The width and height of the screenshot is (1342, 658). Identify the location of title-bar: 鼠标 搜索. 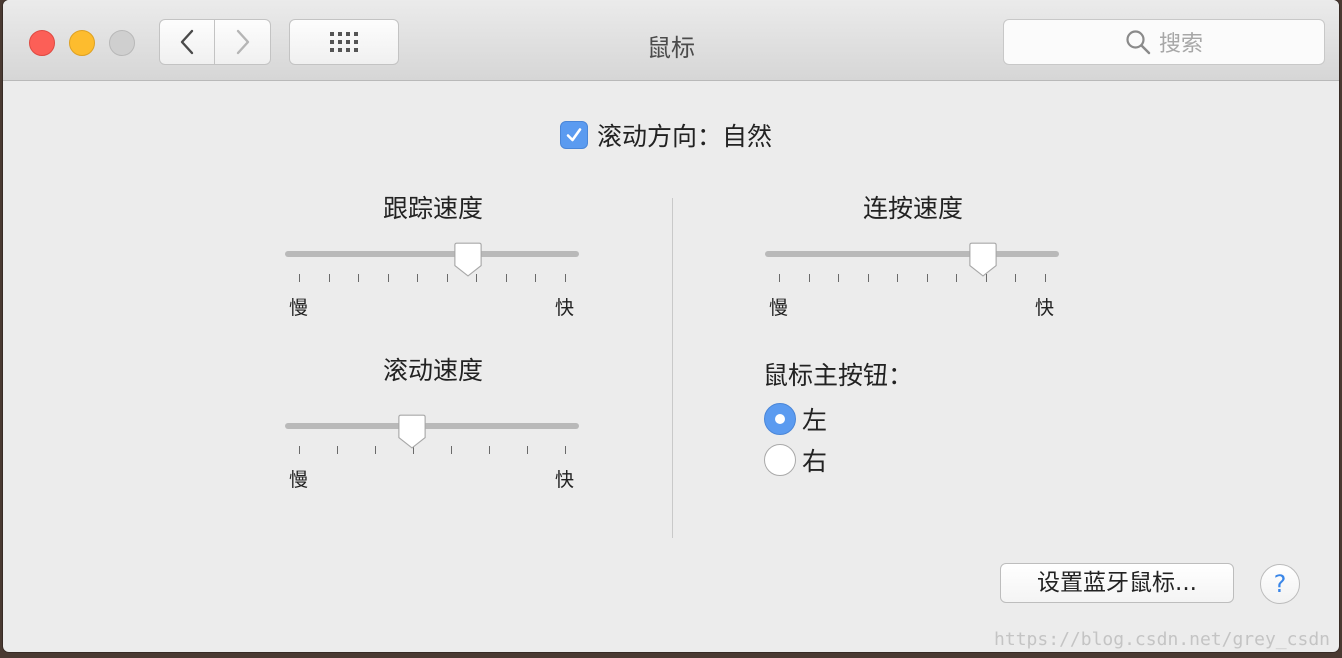
(671, 40).